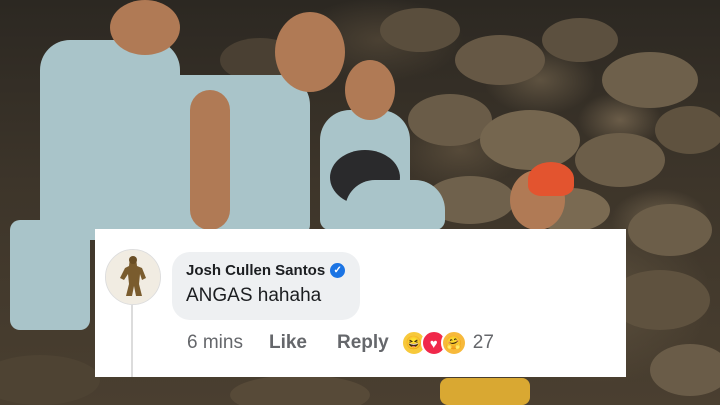 The width and height of the screenshot is (720, 405). I want to click on red-cap, so click(551, 179).